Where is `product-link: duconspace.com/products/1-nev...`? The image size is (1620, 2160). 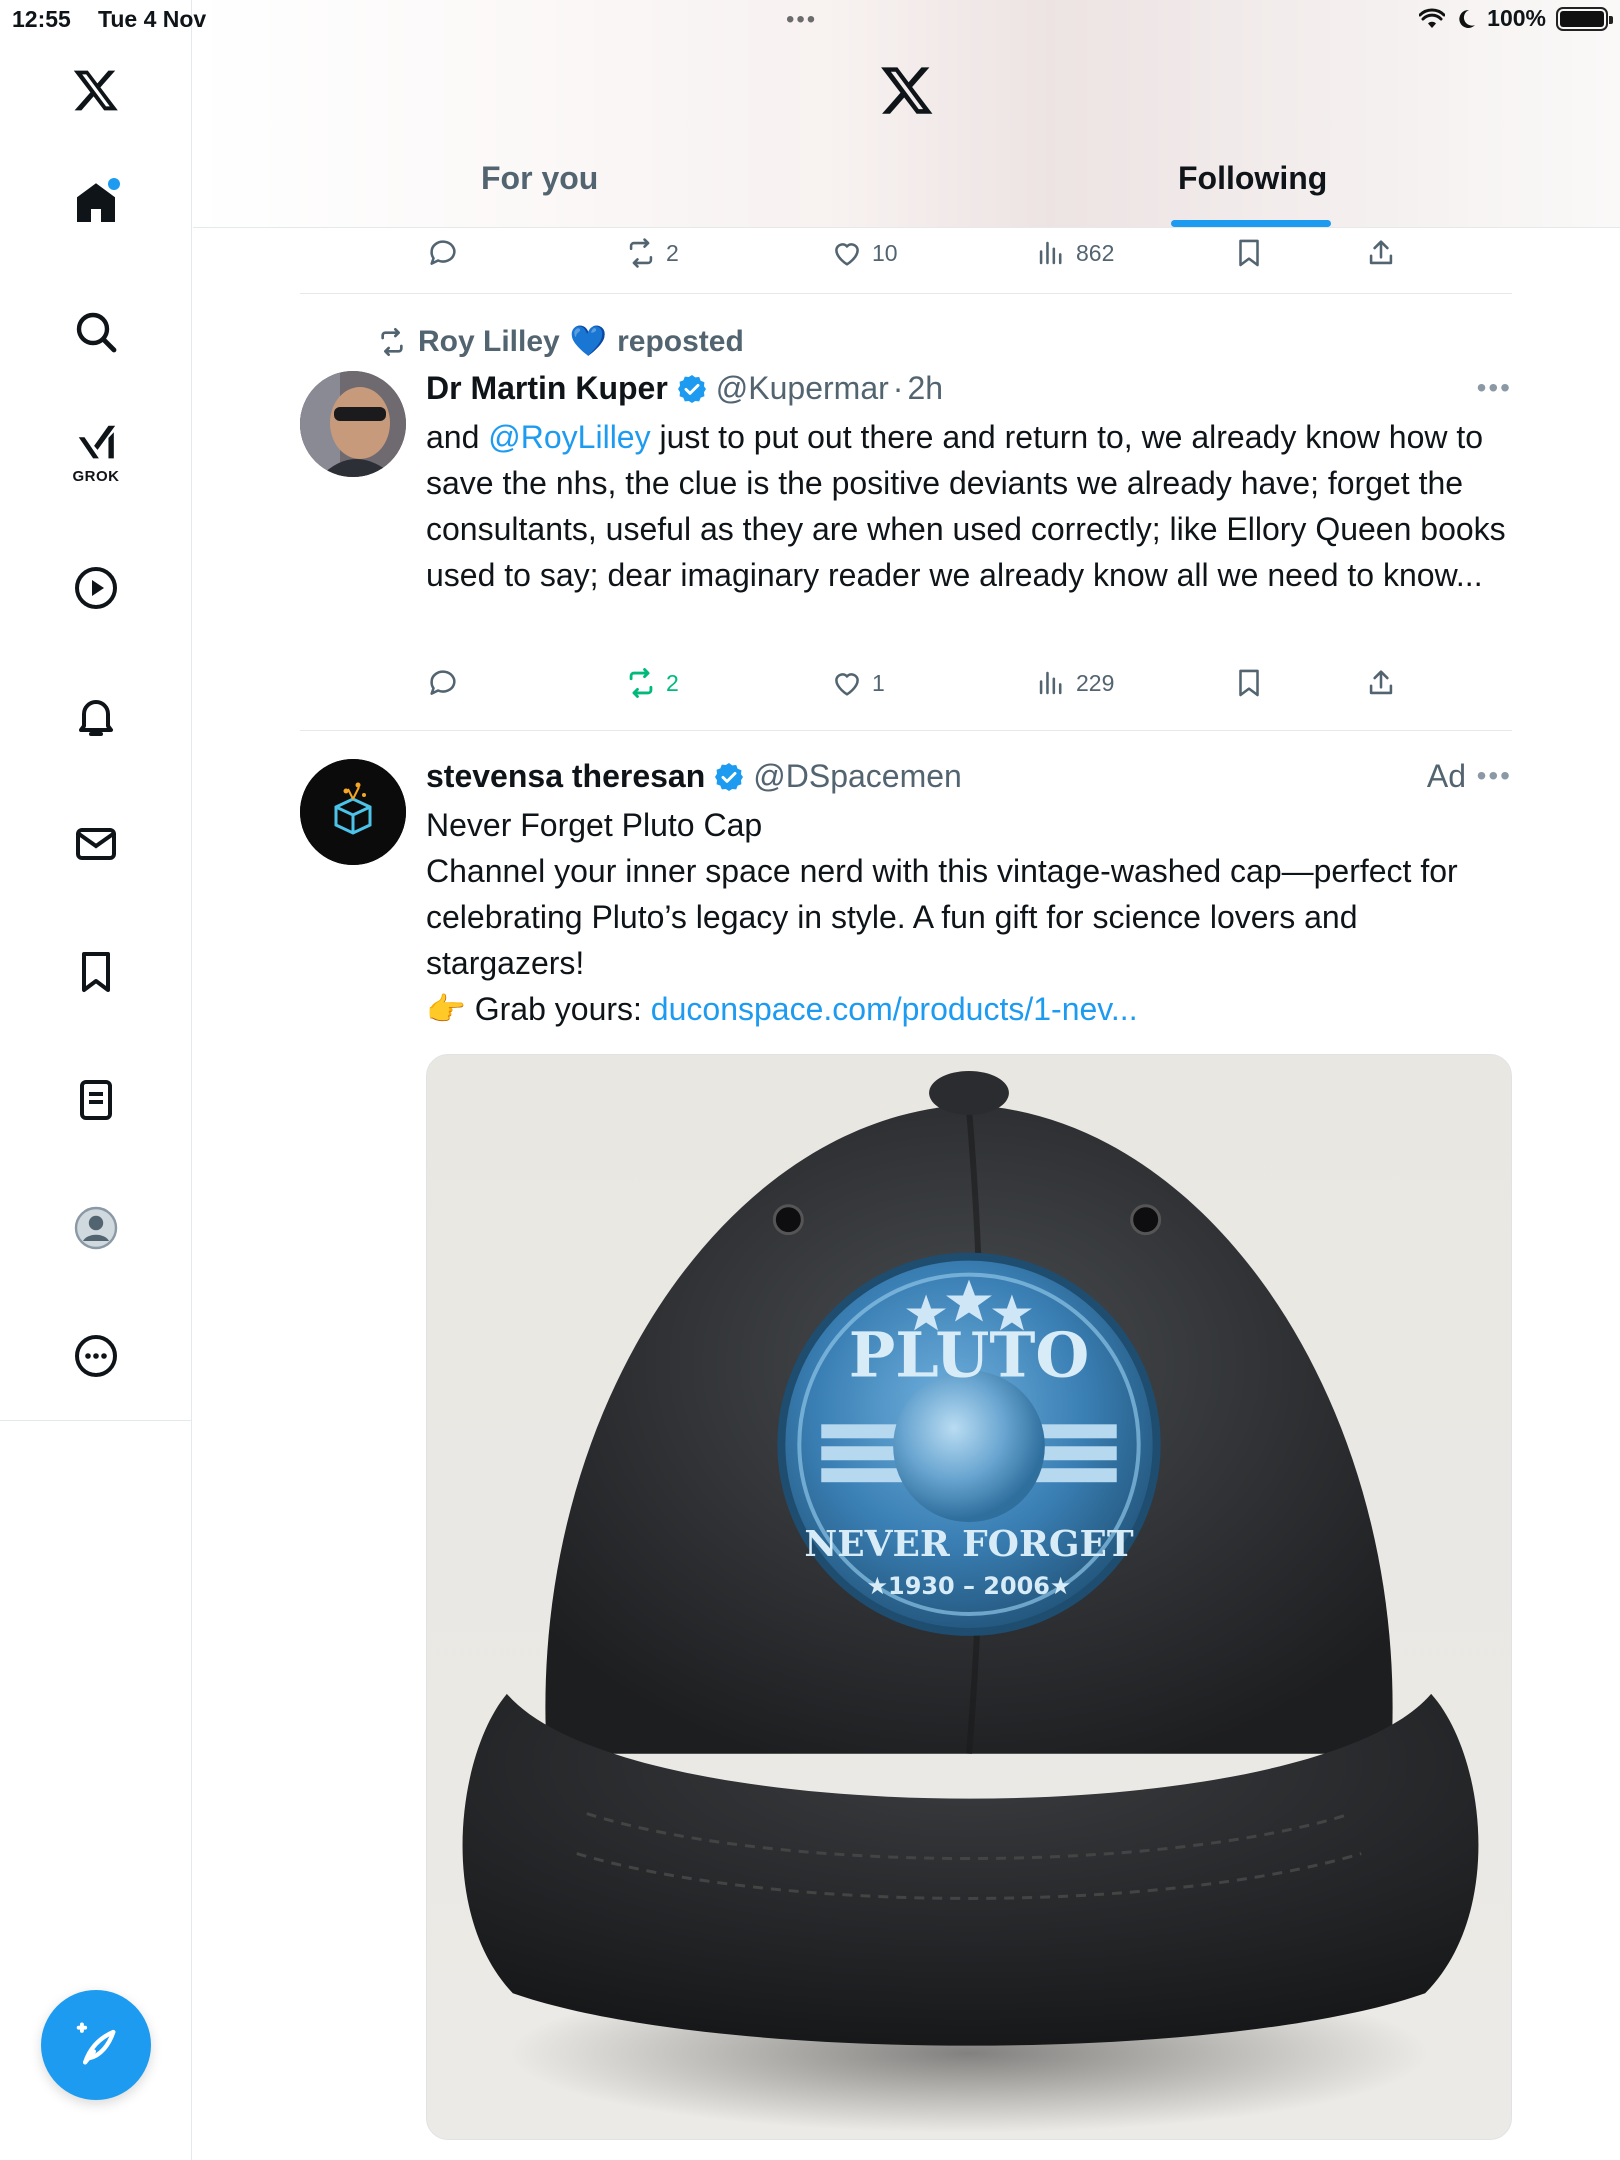
product-link: duconspace.com/products/1-nev... is located at coordinates (894, 1009).